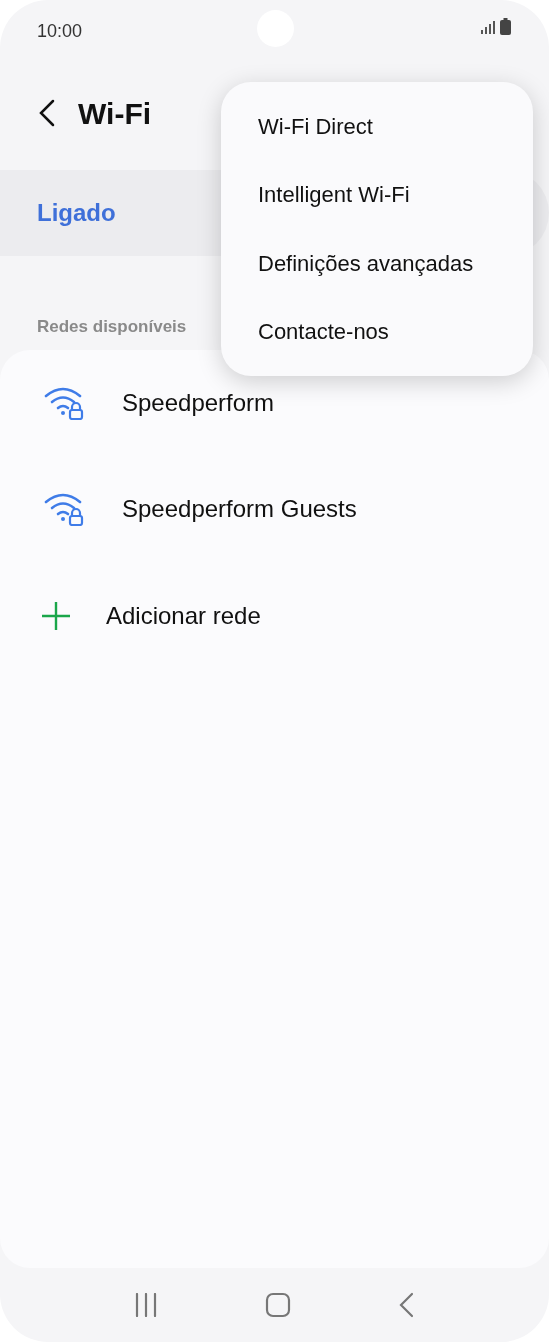 Image resolution: width=549 pixels, height=1342 pixels. What do you see at coordinates (407, 1305) in the screenshot?
I see `back-nav-button` at bounding box center [407, 1305].